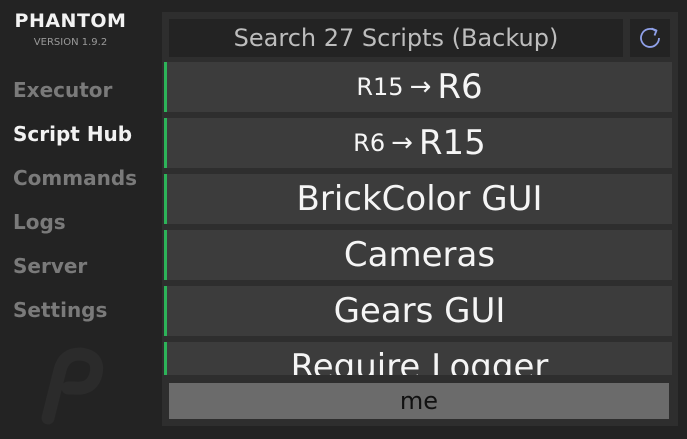 This screenshot has height=439, width=687. What do you see at coordinates (369, 143) in the screenshot?
I see `script-from: R6` at bounding box center [369, 143].